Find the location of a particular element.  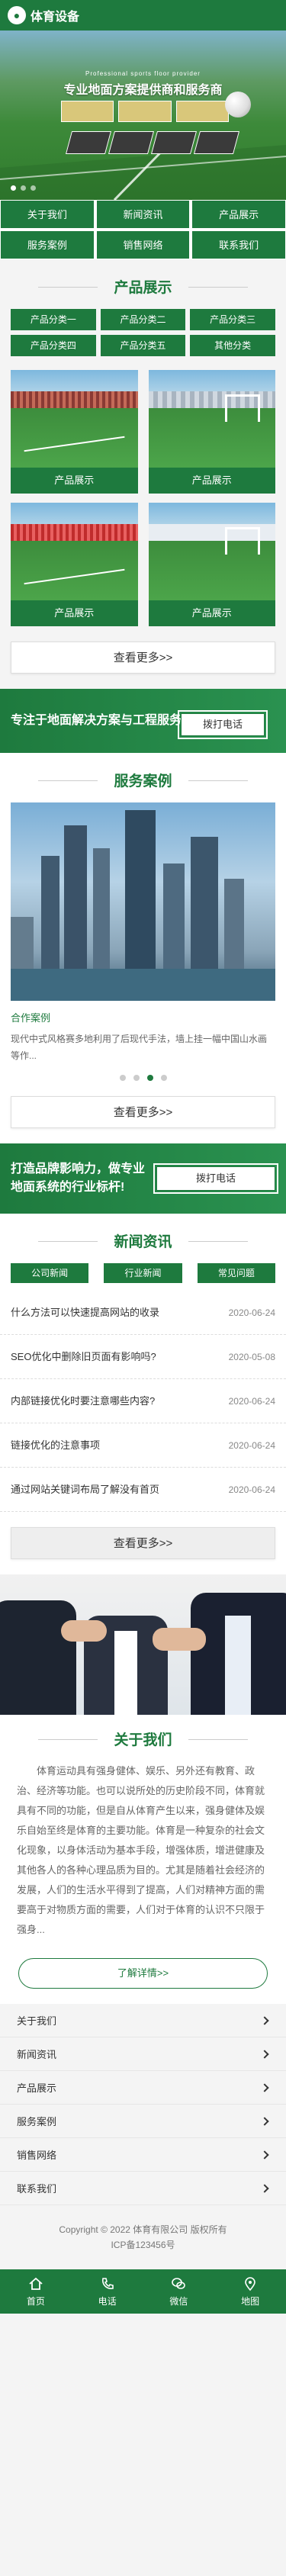

cta-banner-2: 打造品牌影响力，做专业地面系统的行业标杆! 拨打电话 is located at coordinates (143, 1178).